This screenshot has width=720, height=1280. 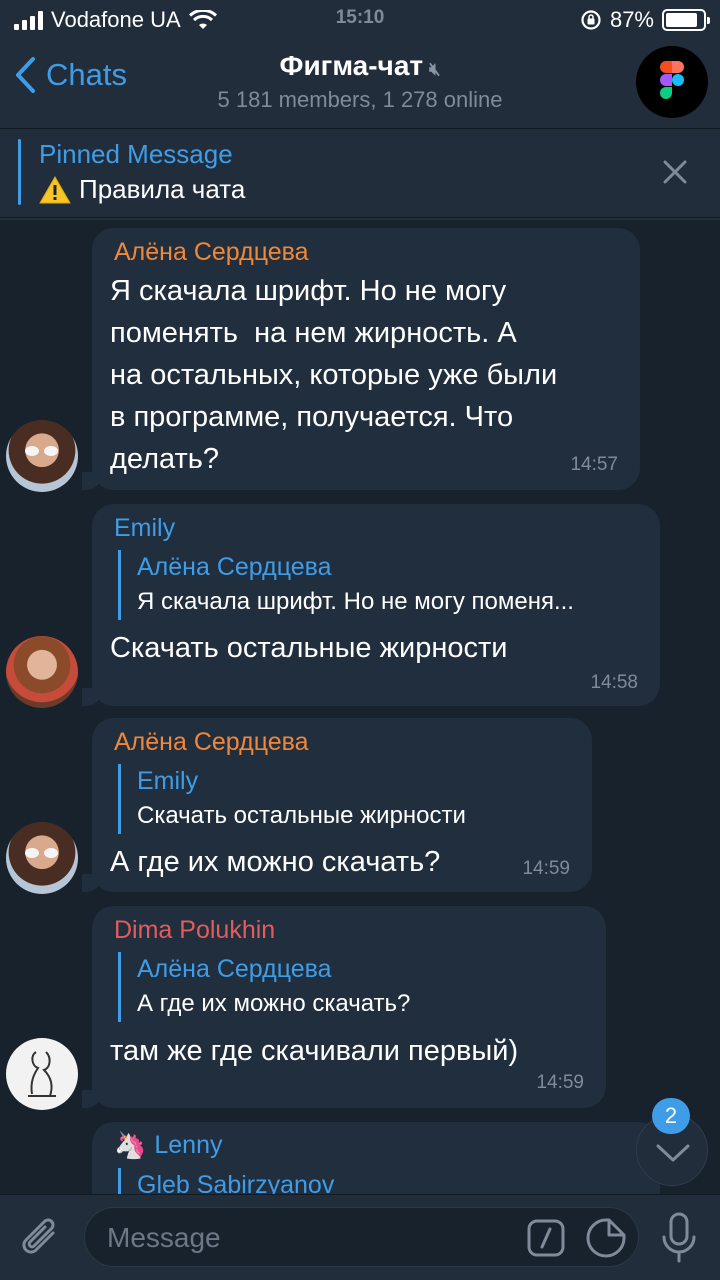 I want to click on message-line: поменять на нем жирность. А, so click(x=313, y=333).